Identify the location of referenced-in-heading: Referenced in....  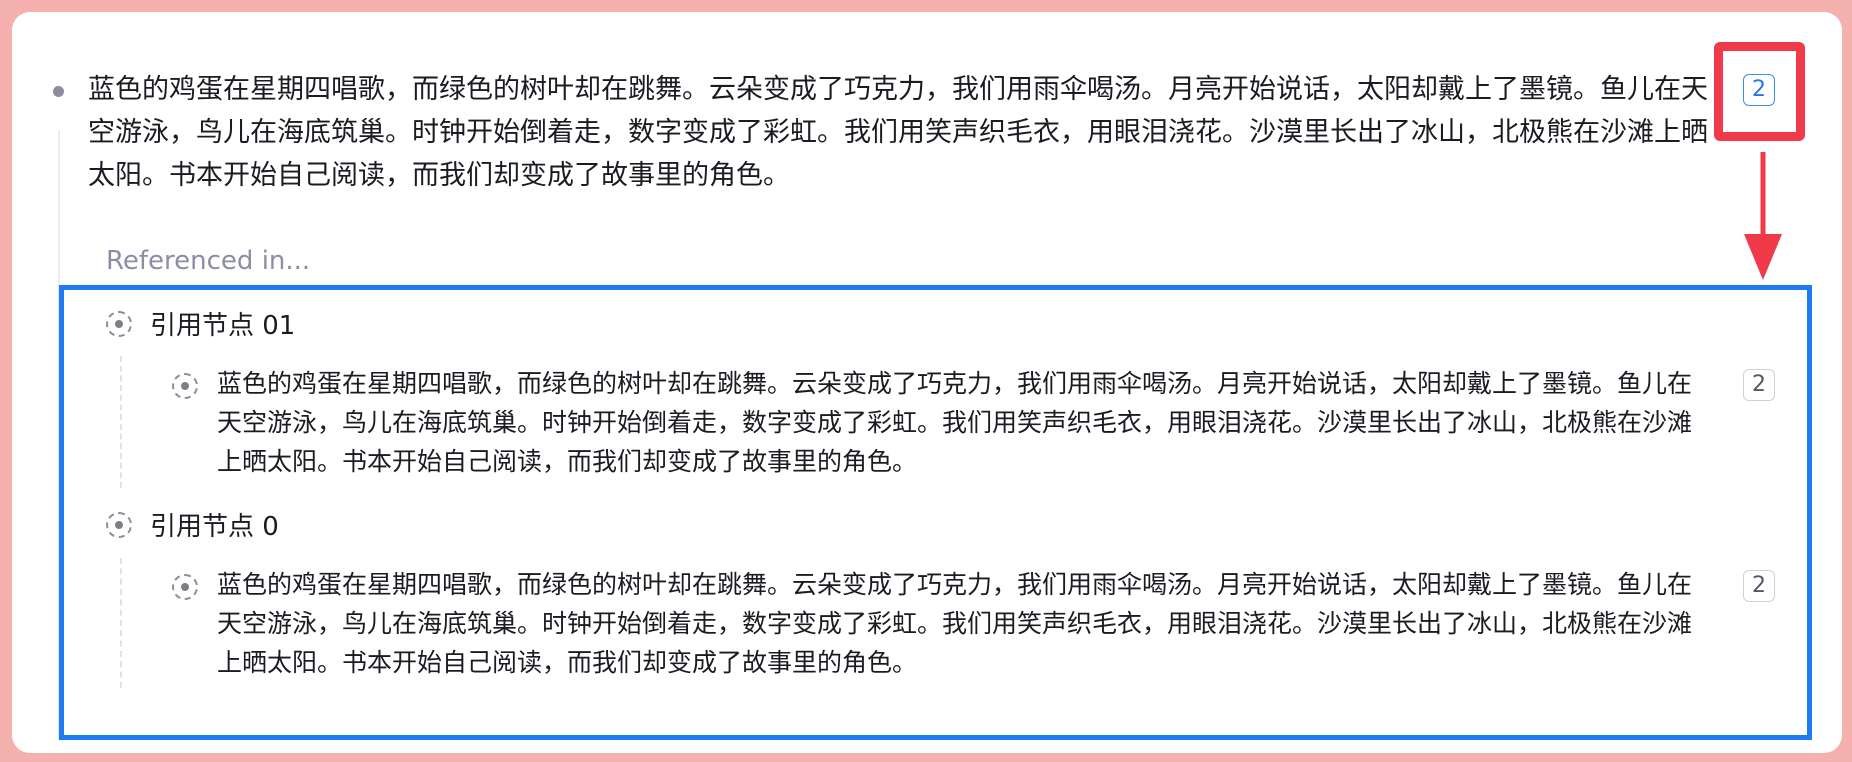
(208, 261).